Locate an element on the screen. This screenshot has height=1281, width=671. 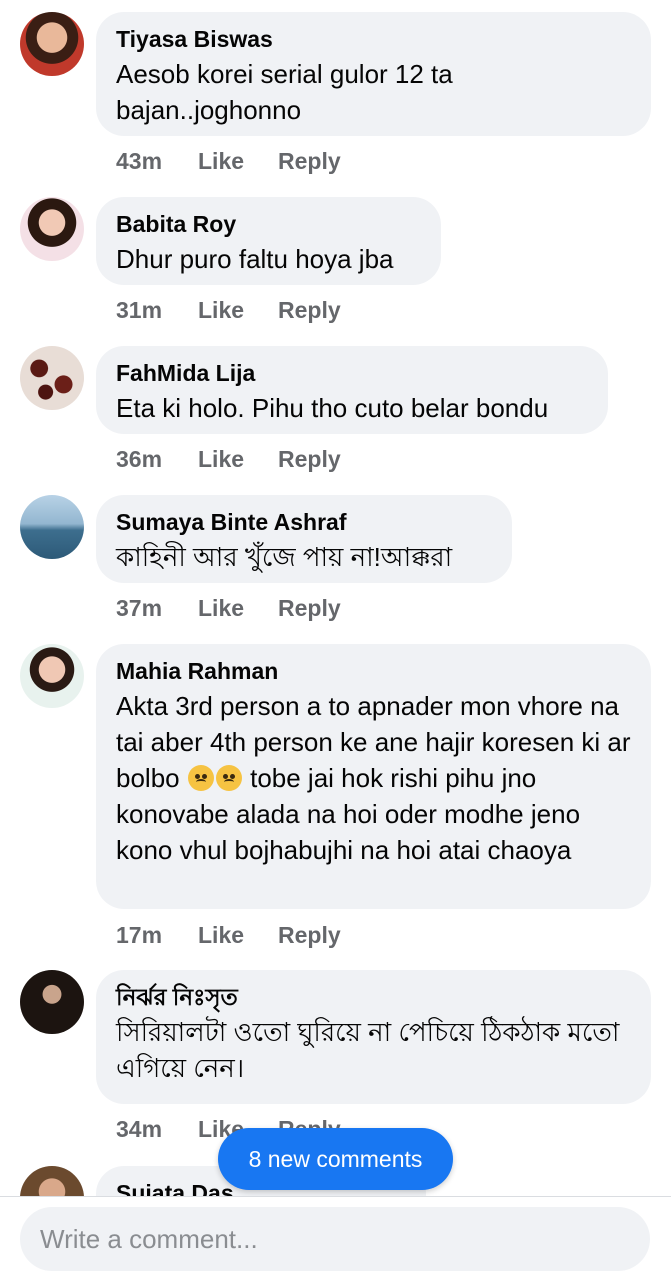
comment-author: FahMida Lija is located at coordinates (352, 373).